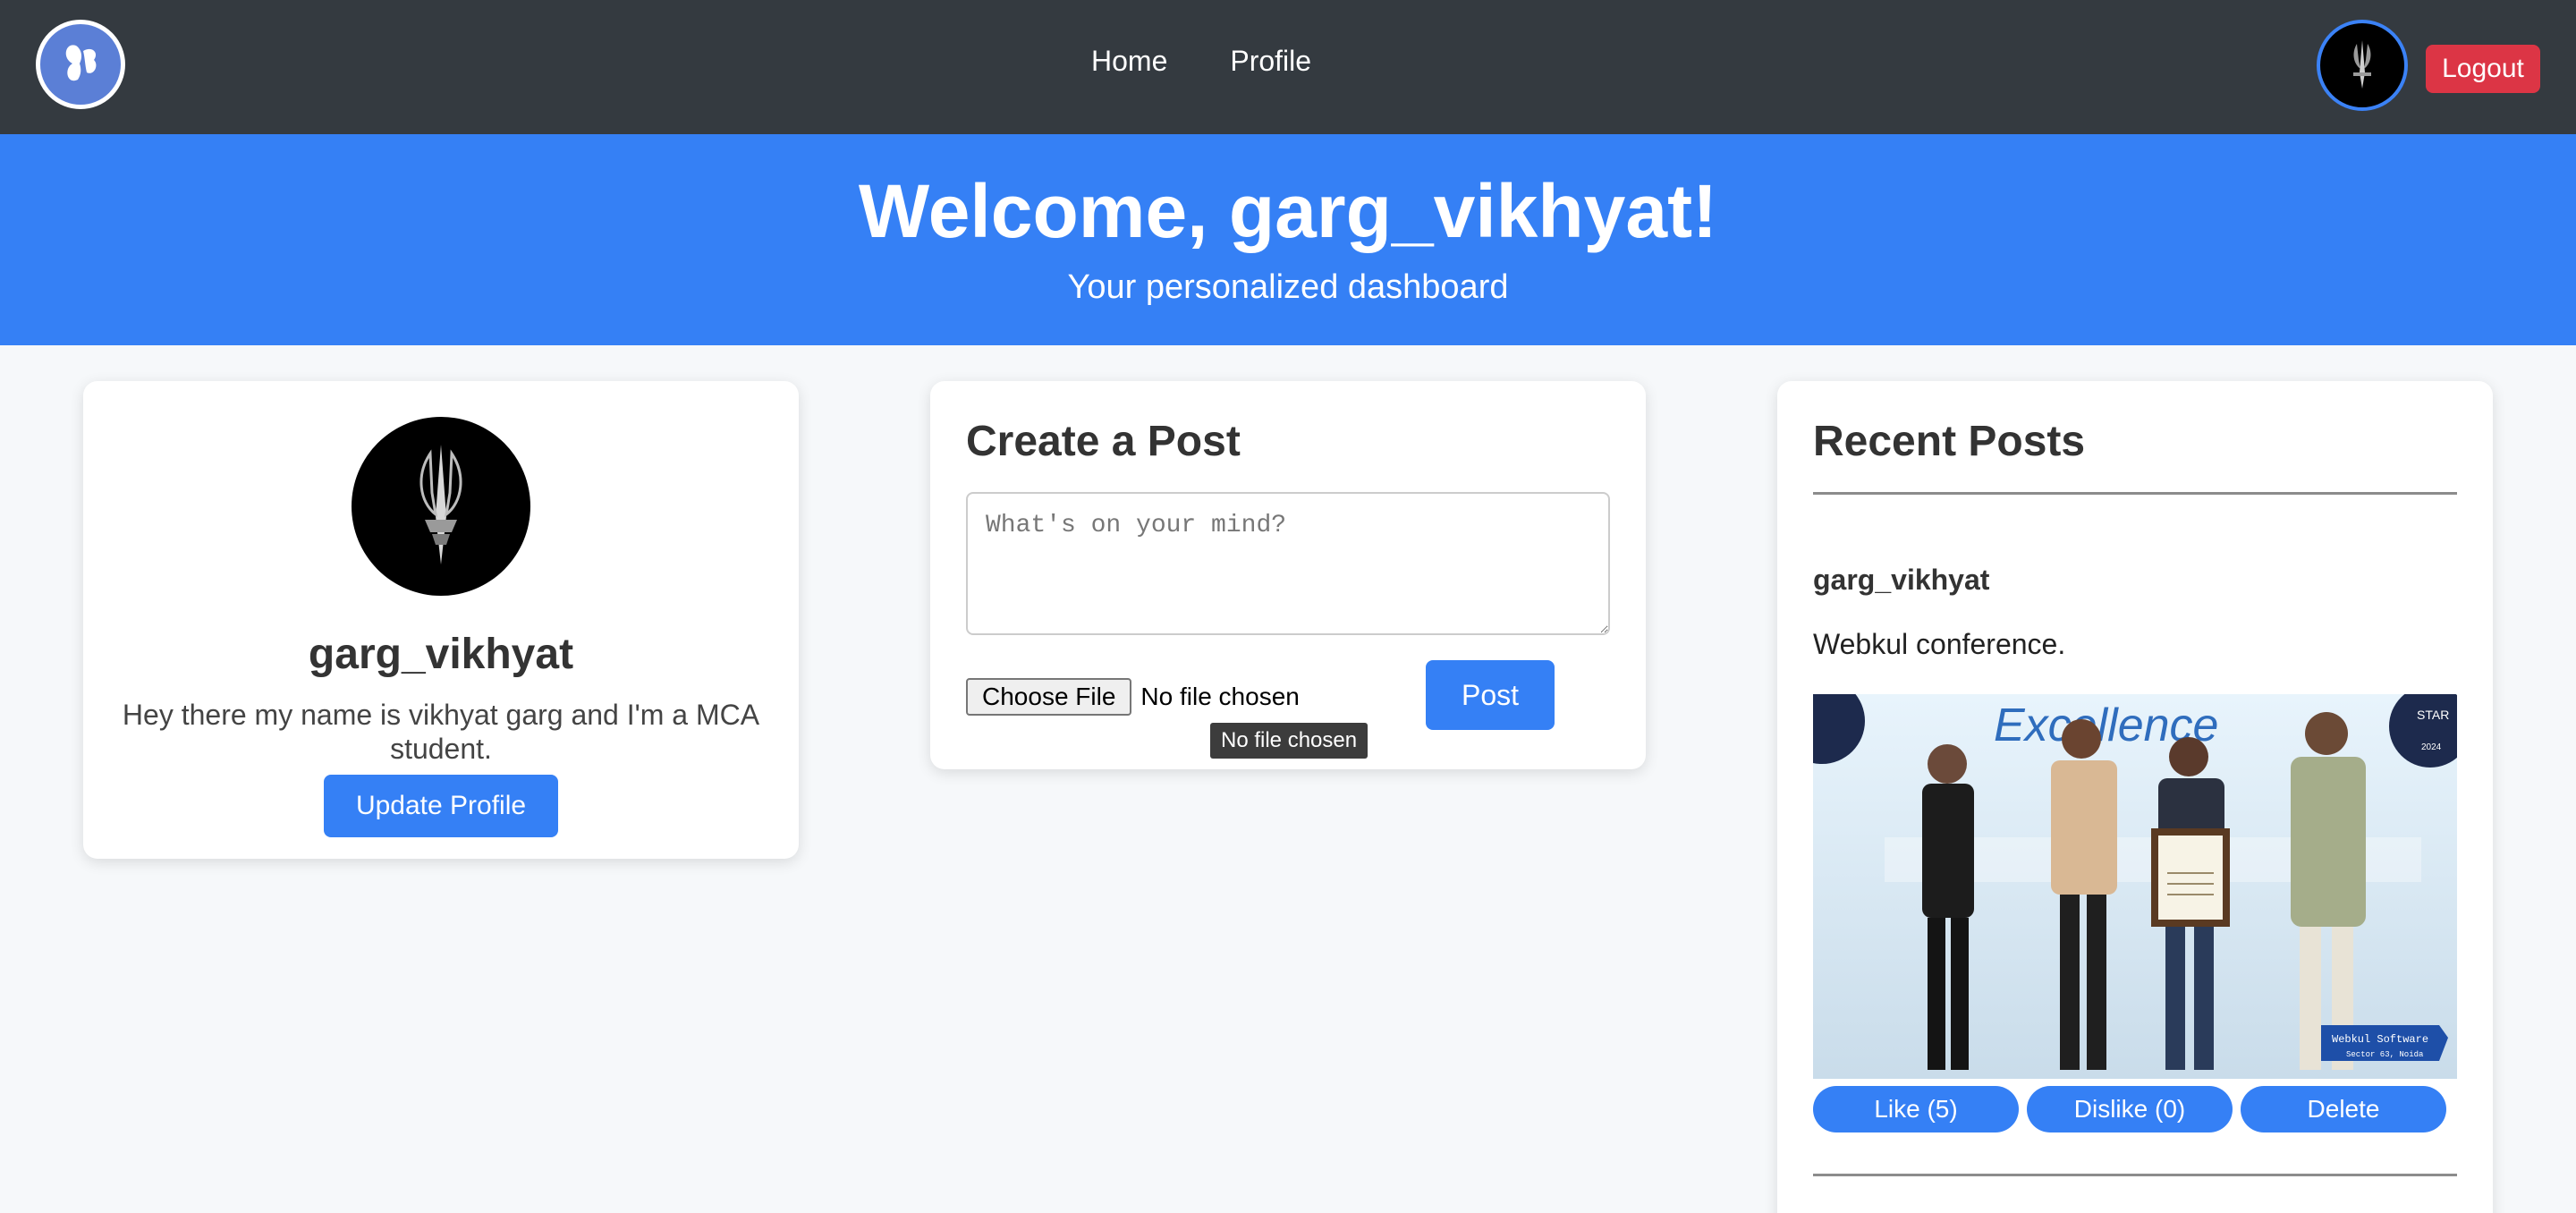  I want to click on post-author: garg_vikhyat, so click(1901, 580).